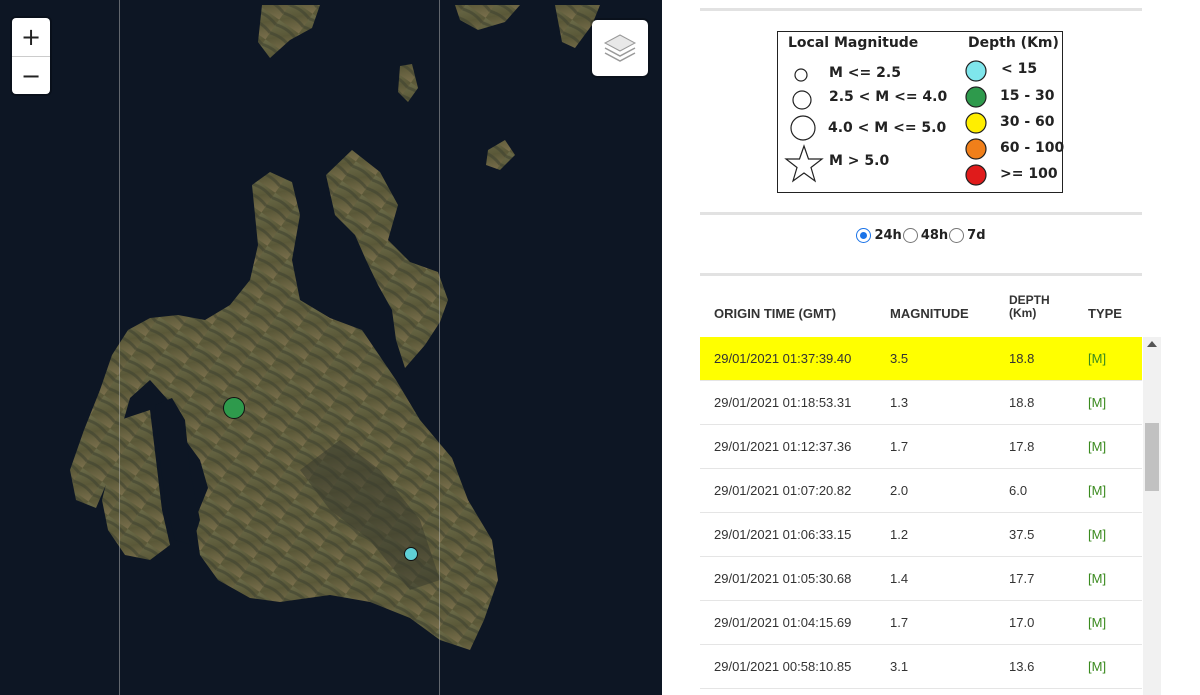 The width and height of the screenshot is (1200, 695). What do you see at coordinates (804, 163) in the screenshot?
I see `star-icon` at bounding box center [804, 163].